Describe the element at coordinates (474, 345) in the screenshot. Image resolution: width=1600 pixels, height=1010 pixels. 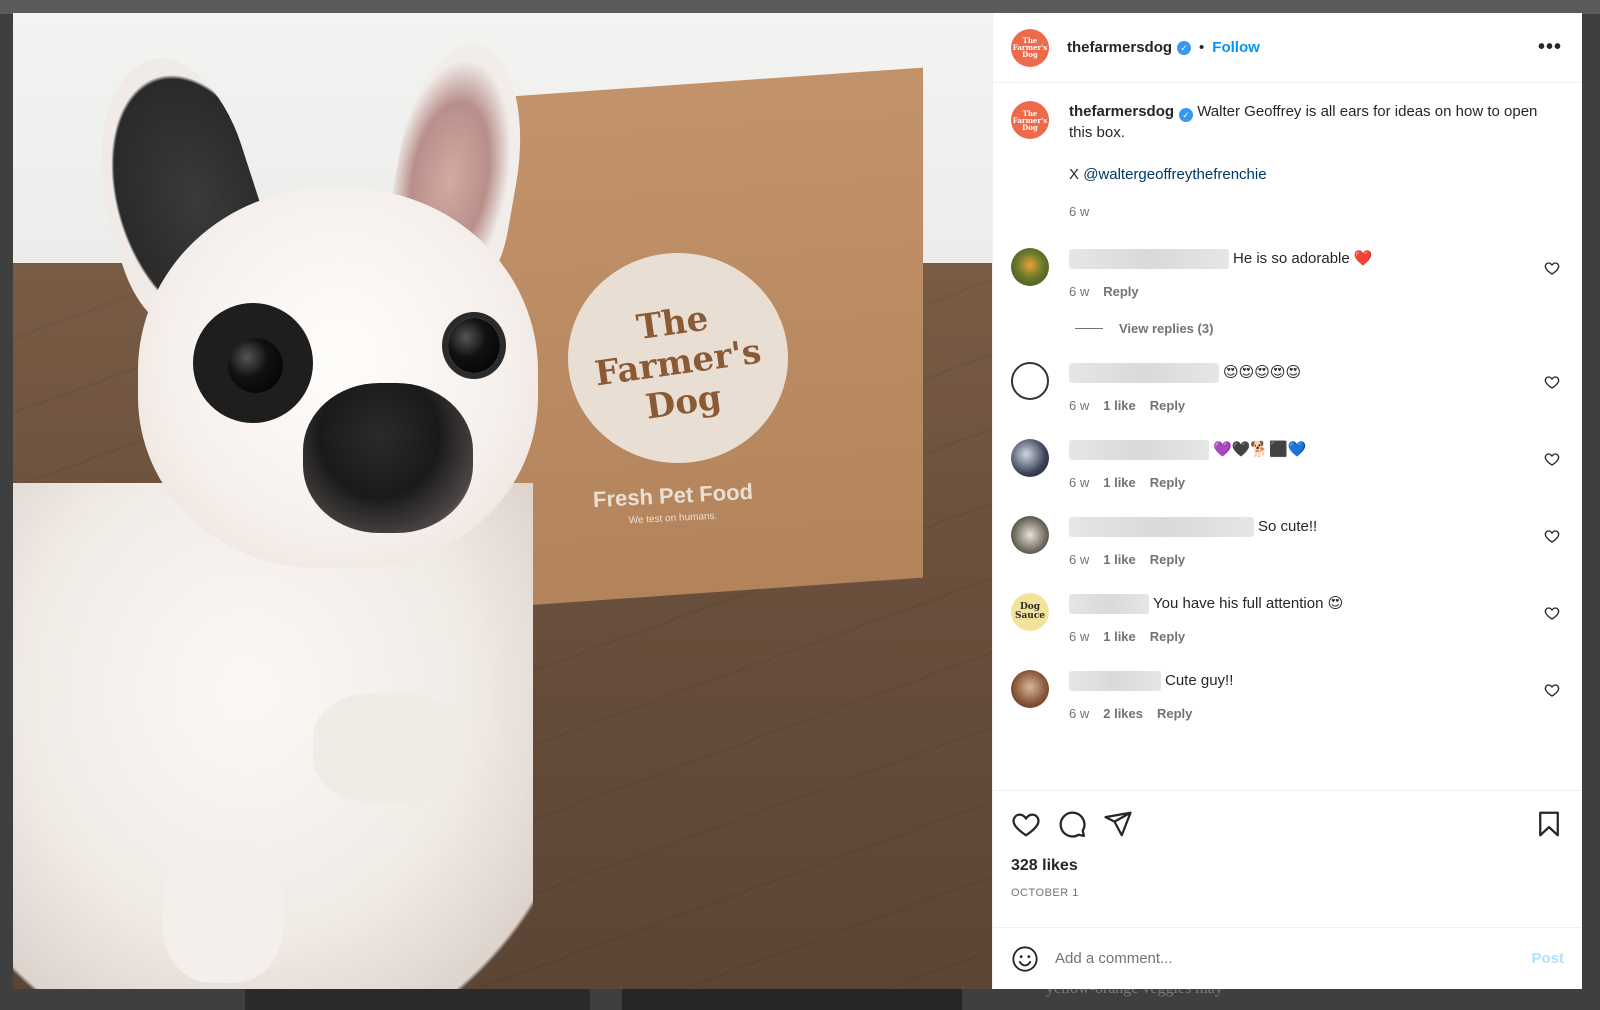
I see `dog-eye-right` at that location.